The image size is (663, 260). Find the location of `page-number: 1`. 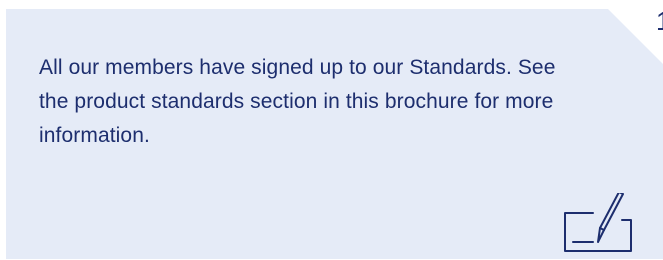

page-number: 1 is located at coordinates (659, 21).